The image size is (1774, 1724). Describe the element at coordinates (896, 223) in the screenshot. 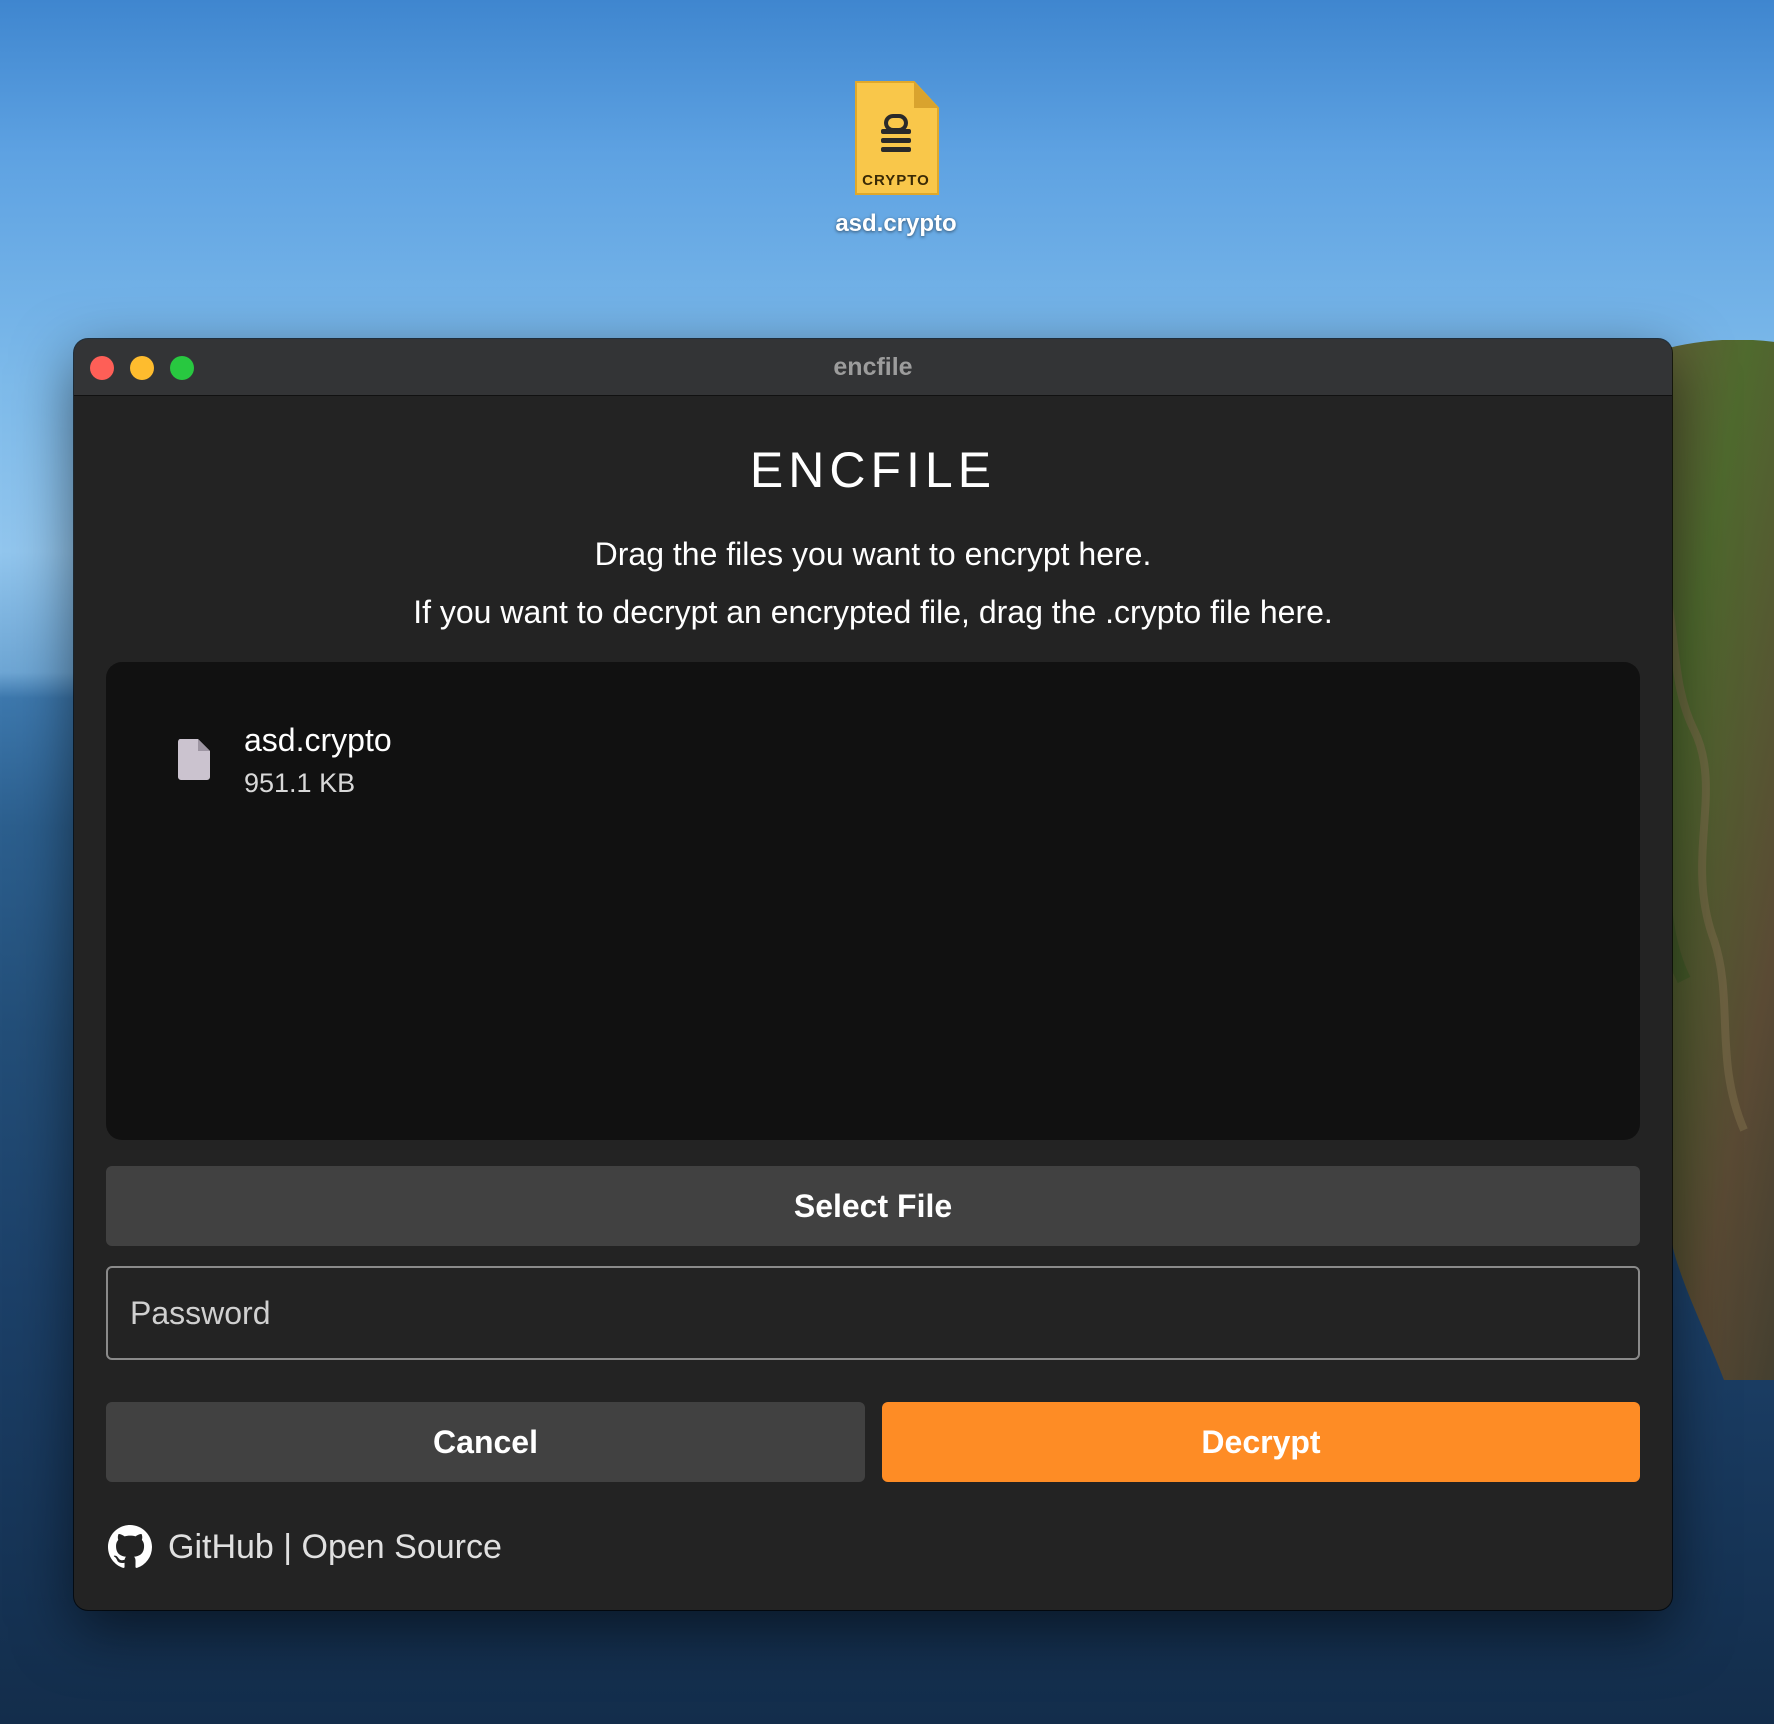

I see `desktop-file-name: asd.crypto` at that location.